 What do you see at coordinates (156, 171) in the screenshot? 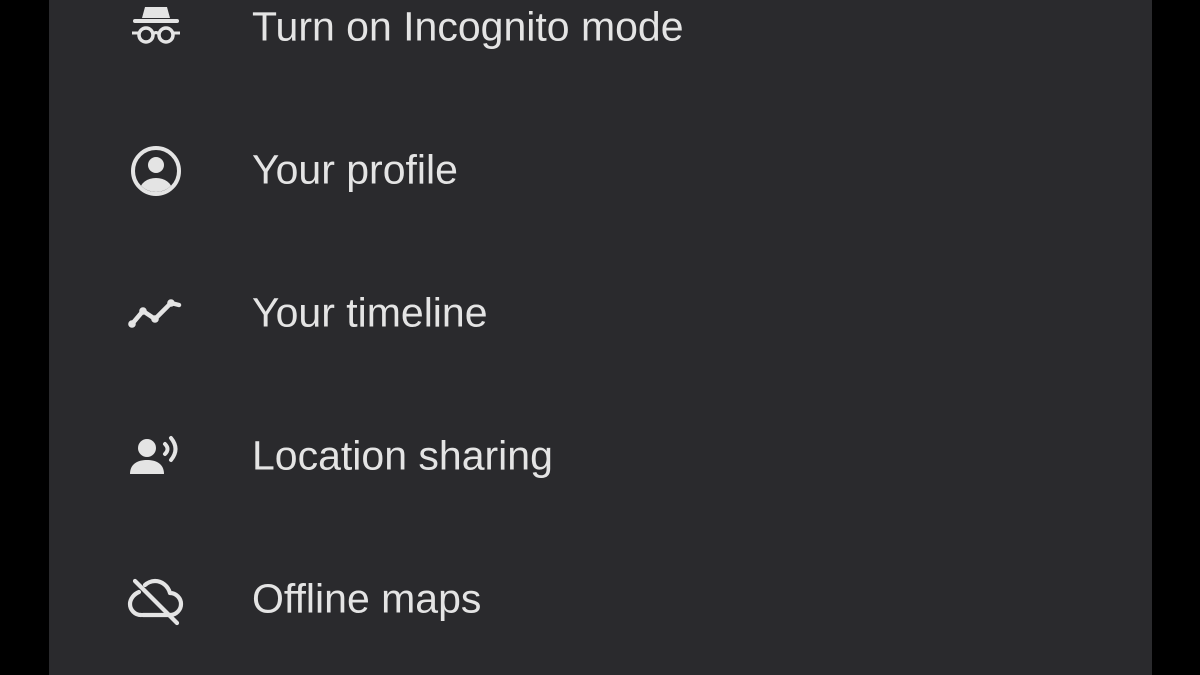
I see `account-circle-icon` at bounding box center [156, 171].